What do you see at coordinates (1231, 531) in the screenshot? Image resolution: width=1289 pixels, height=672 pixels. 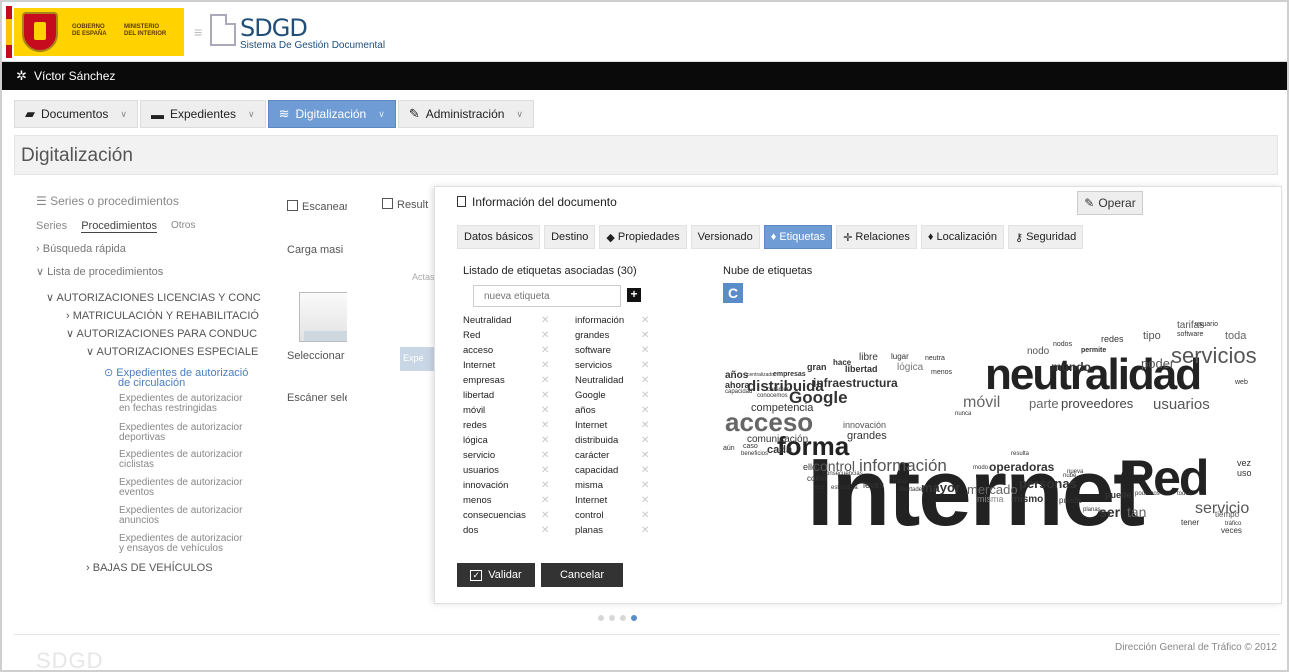 I see `cloud-word: veces` at bounding box center [1231, 531].